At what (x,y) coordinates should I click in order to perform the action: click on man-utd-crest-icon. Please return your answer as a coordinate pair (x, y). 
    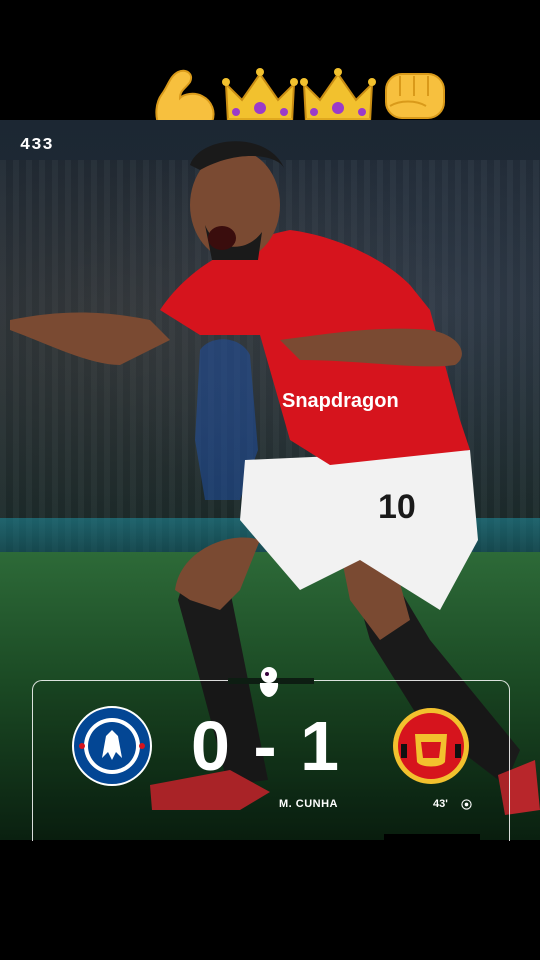
    Looking at the image, I should click on (431, 746).